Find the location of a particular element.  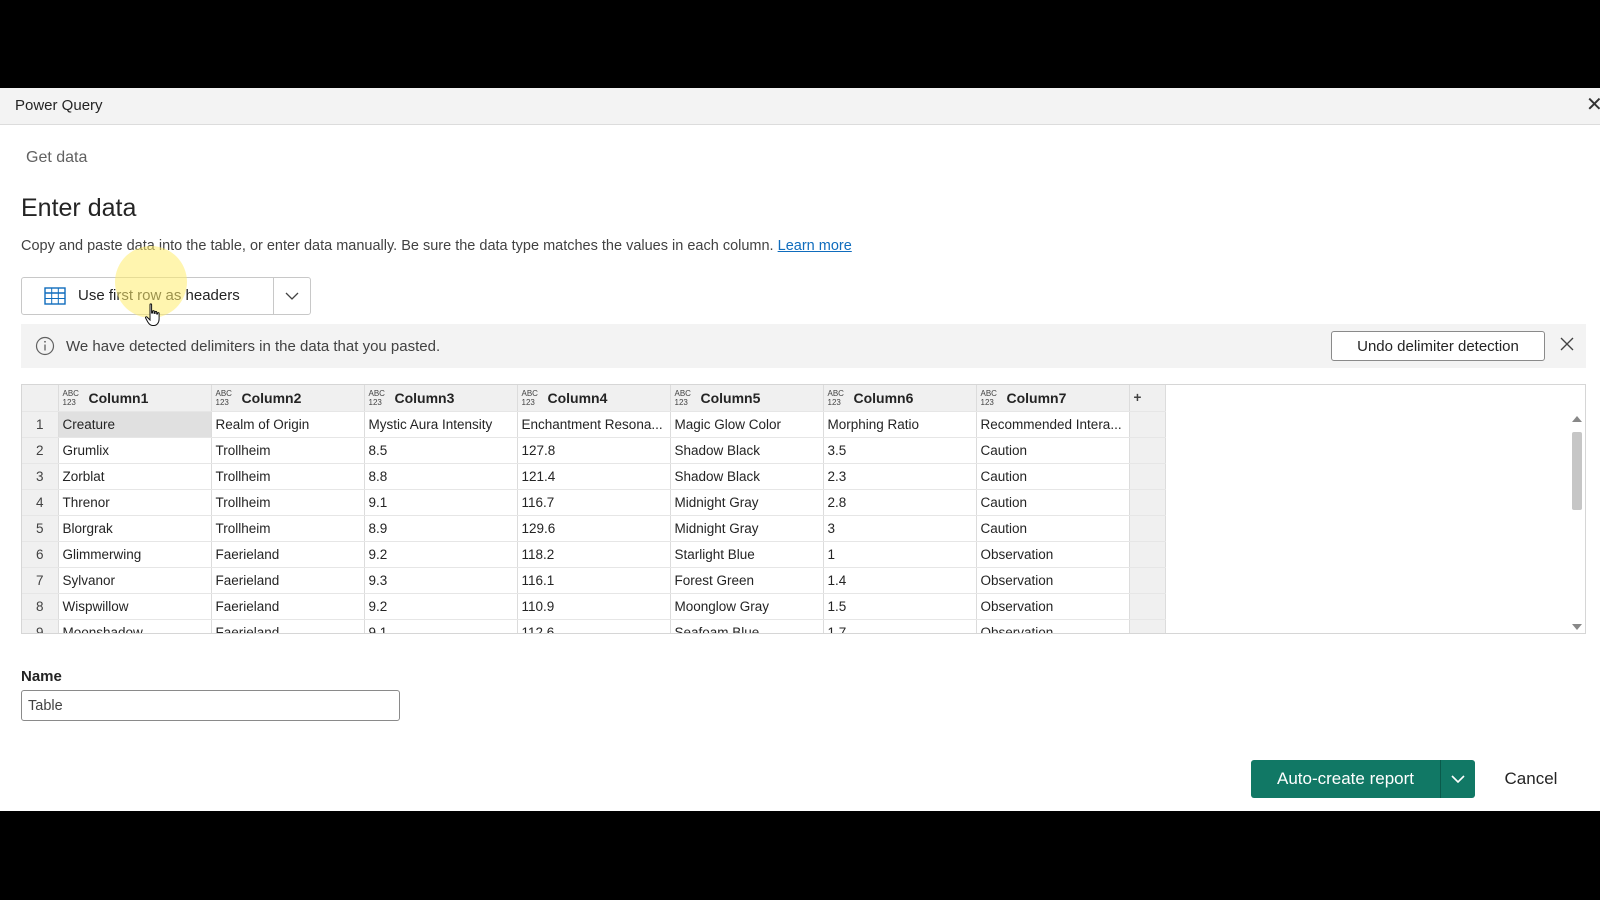

headers-dropdown-button is located at coordinates (292, 296).